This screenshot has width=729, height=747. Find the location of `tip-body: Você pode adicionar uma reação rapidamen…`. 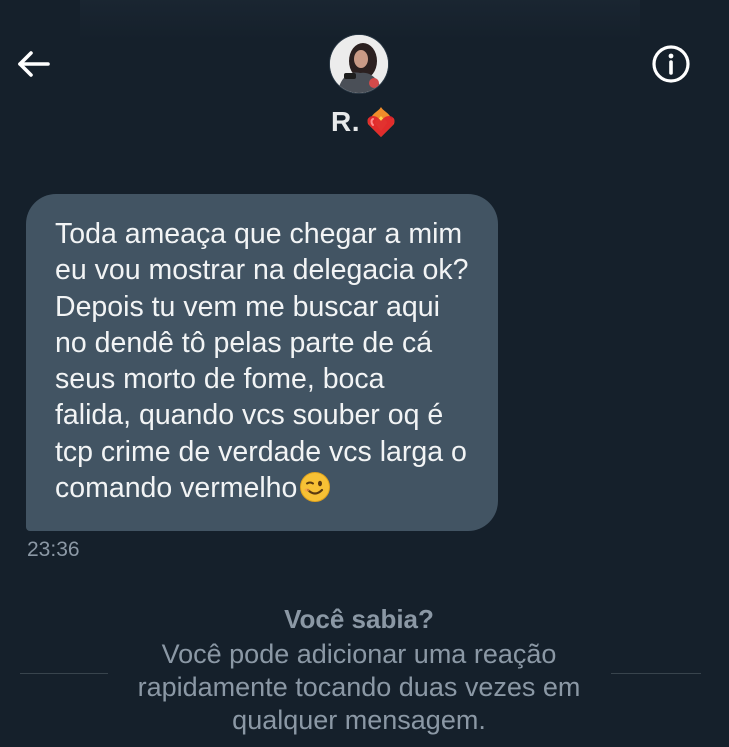

tip-body: Você pode adicionar uma reação rapidamen… is located at coordinates (359, 687).